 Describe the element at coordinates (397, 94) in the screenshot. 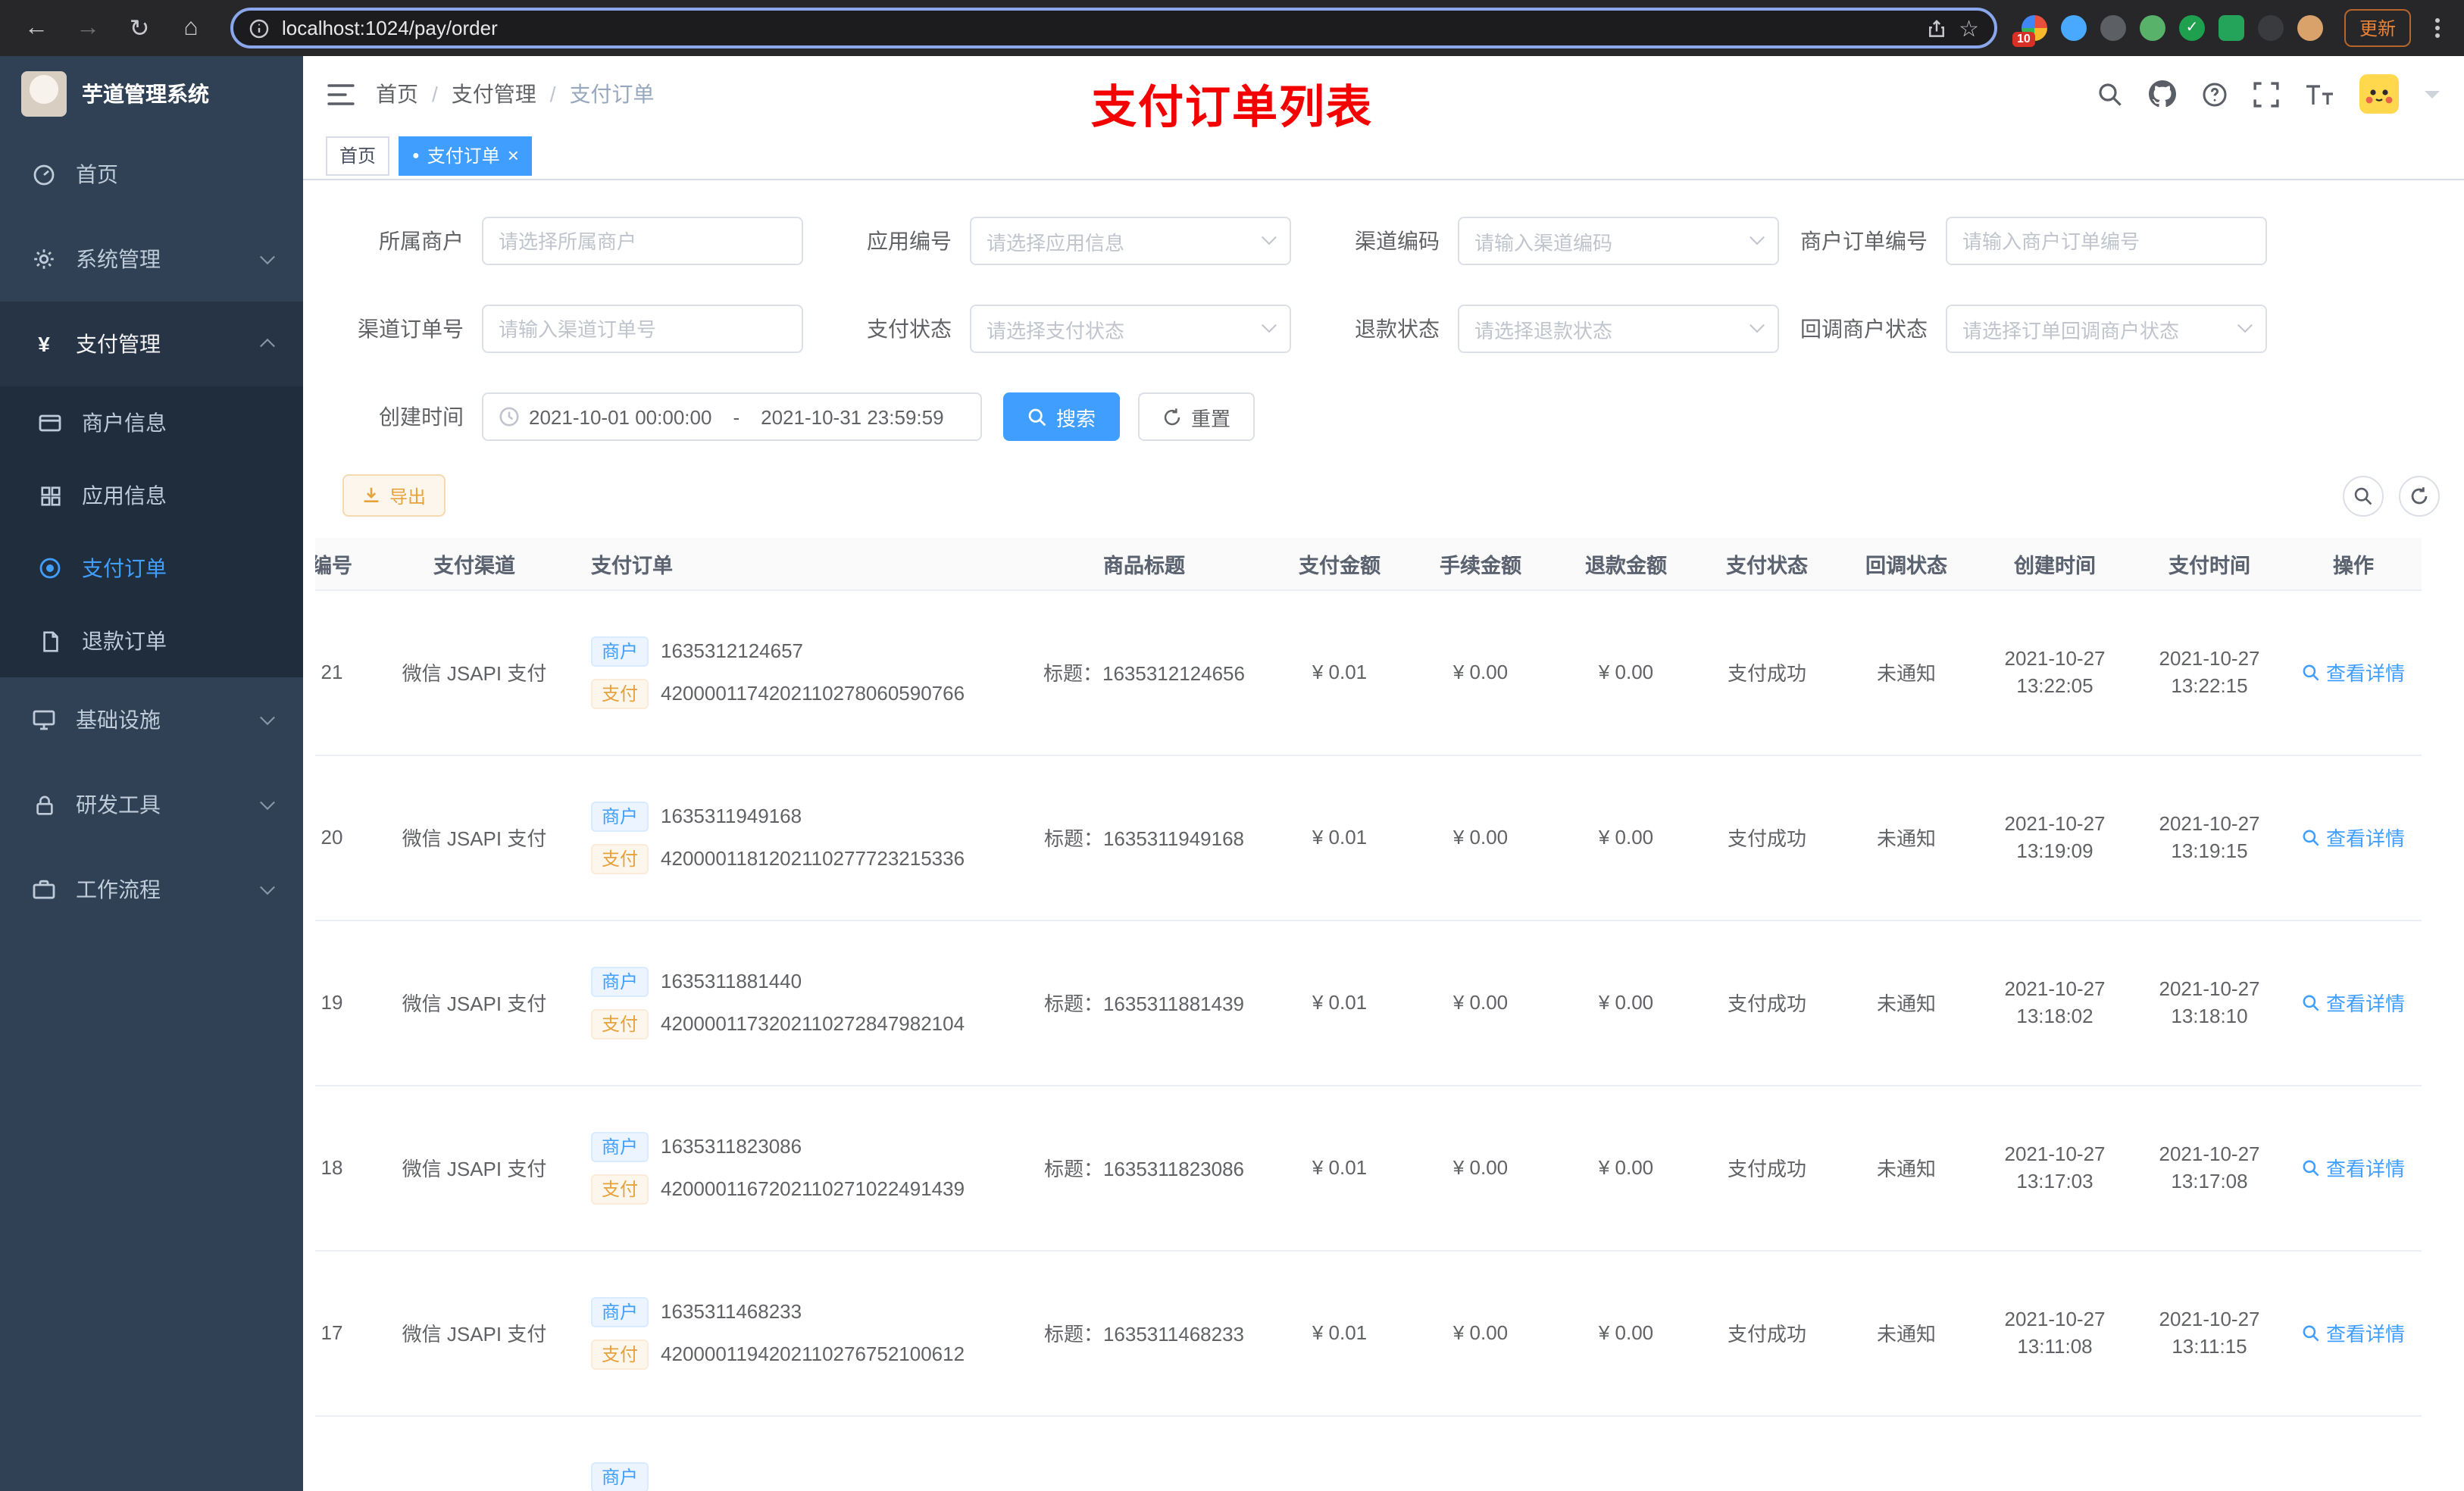

I see `breadcrumb-home: 首页` at that location.